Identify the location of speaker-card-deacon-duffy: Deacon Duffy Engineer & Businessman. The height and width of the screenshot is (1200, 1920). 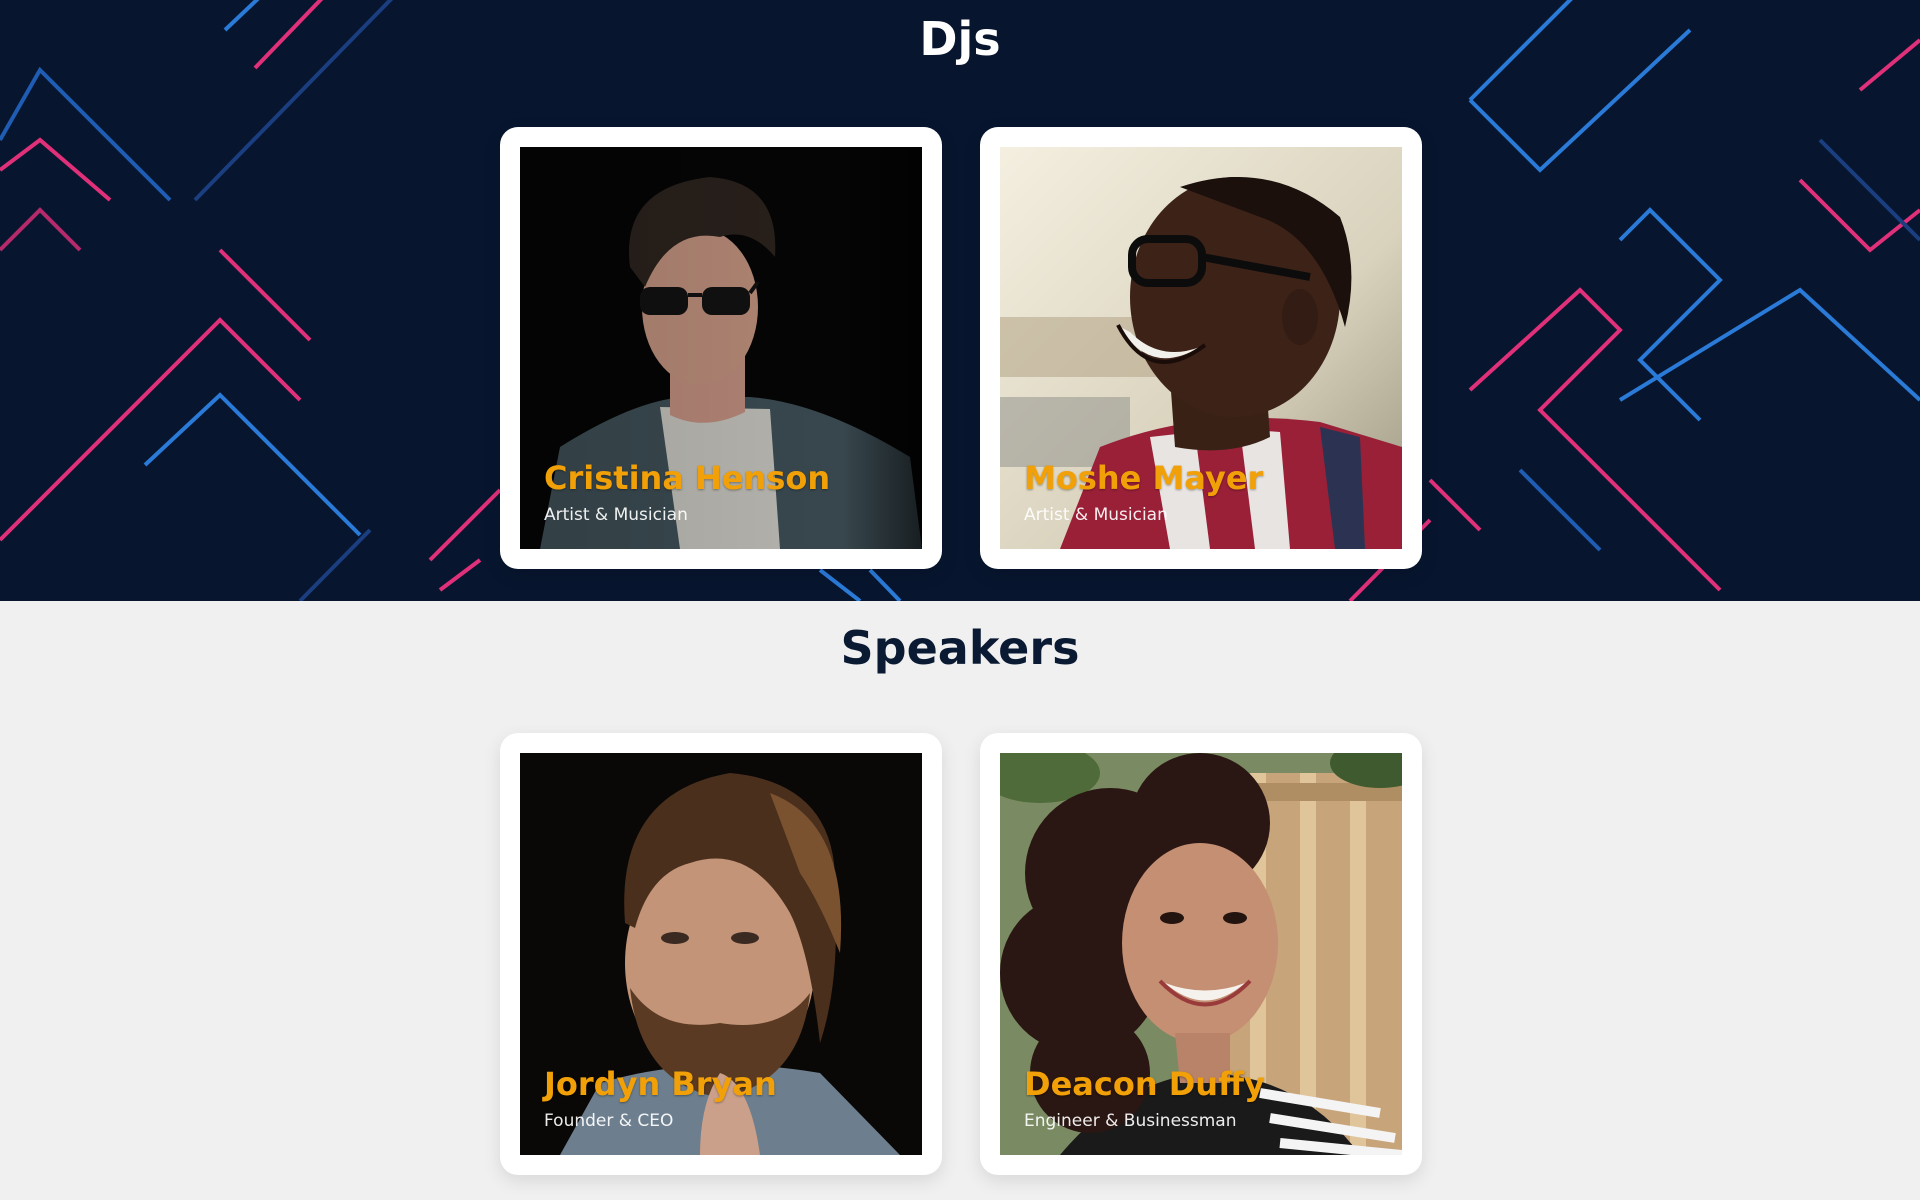
(1201, 954).